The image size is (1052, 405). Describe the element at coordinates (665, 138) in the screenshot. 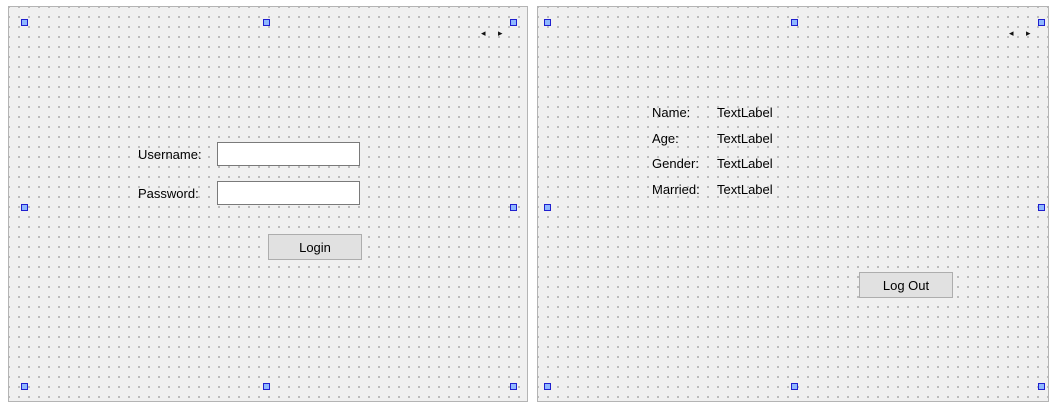

I see `age-label: Age:` at that location.